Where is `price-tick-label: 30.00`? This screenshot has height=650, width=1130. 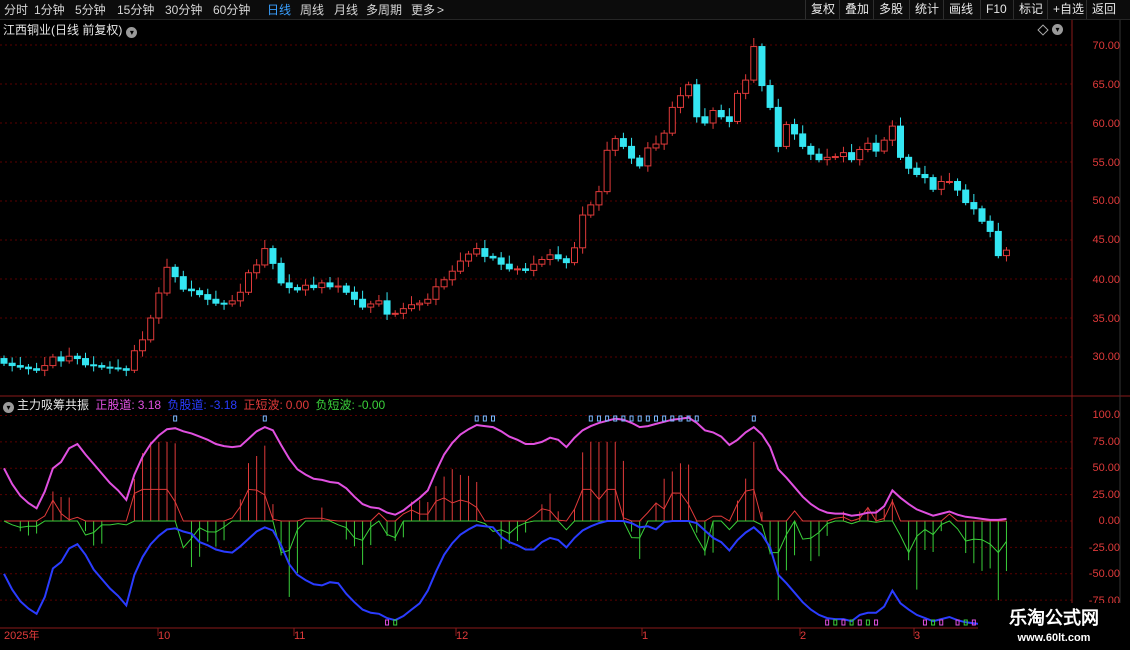
price-tick-label: 30.00 is located at coordinates (1106, 357).